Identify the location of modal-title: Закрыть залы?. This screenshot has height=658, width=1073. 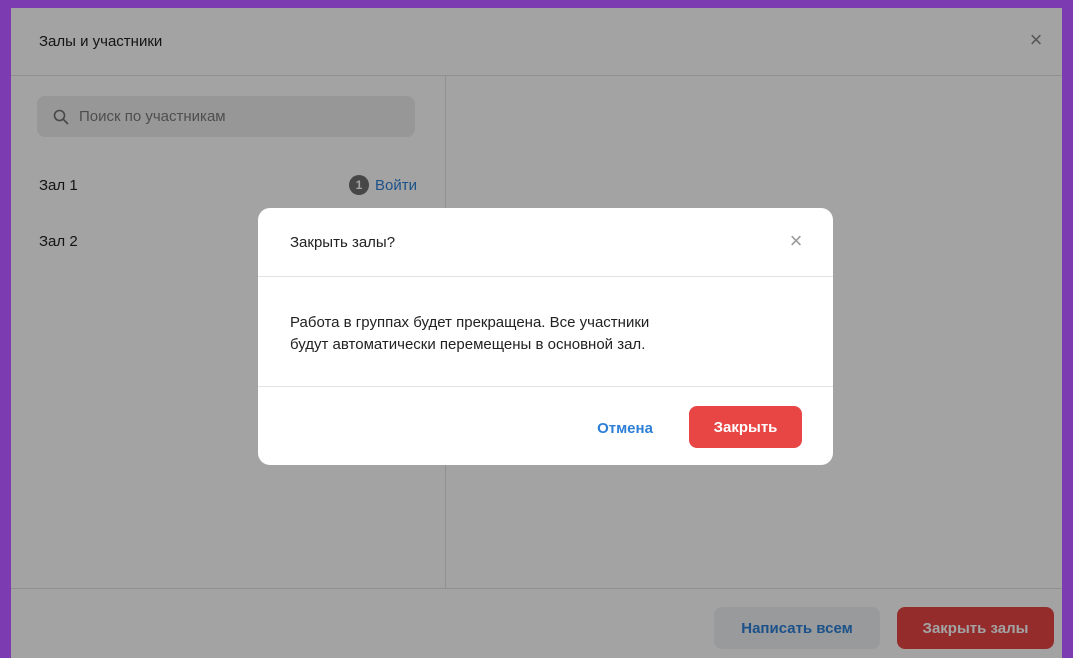
(343, 242).